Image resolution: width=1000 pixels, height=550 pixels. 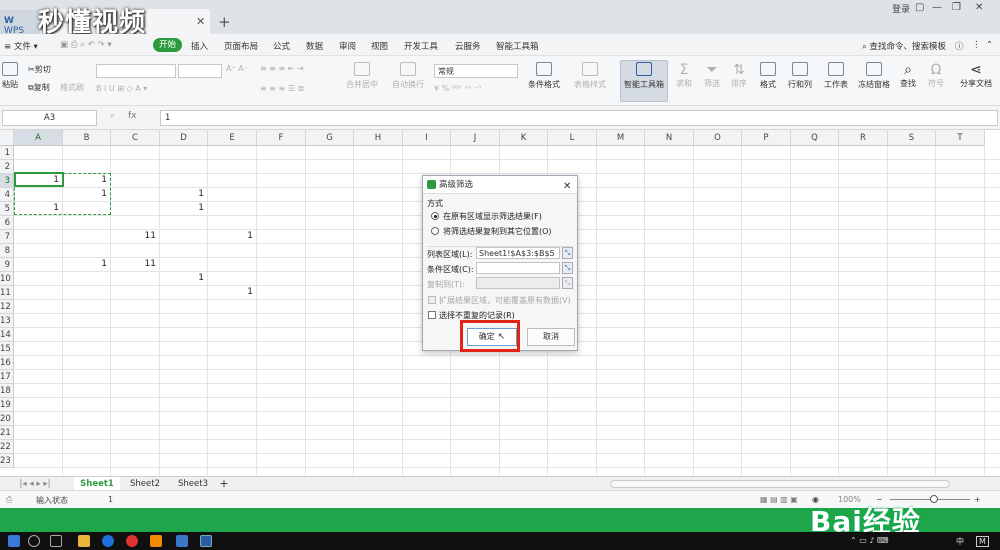 What do you see at coordinates (241, 46) in the screenshot?
I see `tab-page-layout: 页面布局` at bounding box center [241, 46].